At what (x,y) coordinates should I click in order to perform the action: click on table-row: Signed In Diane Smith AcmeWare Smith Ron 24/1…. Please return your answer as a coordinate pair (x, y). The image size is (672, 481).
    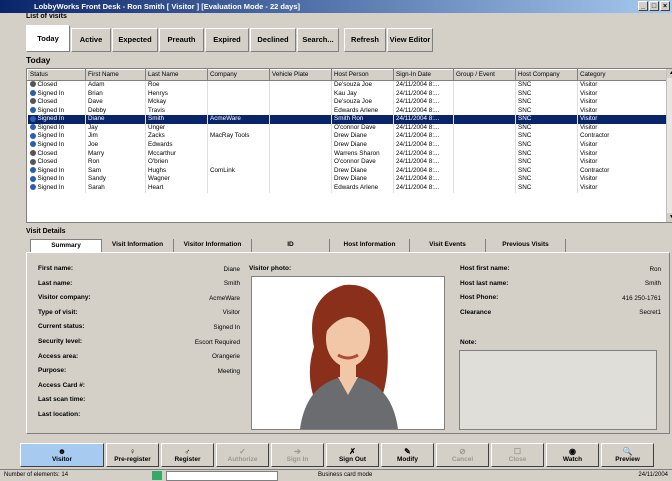
    Looking at the image, I should click on (348, 119).